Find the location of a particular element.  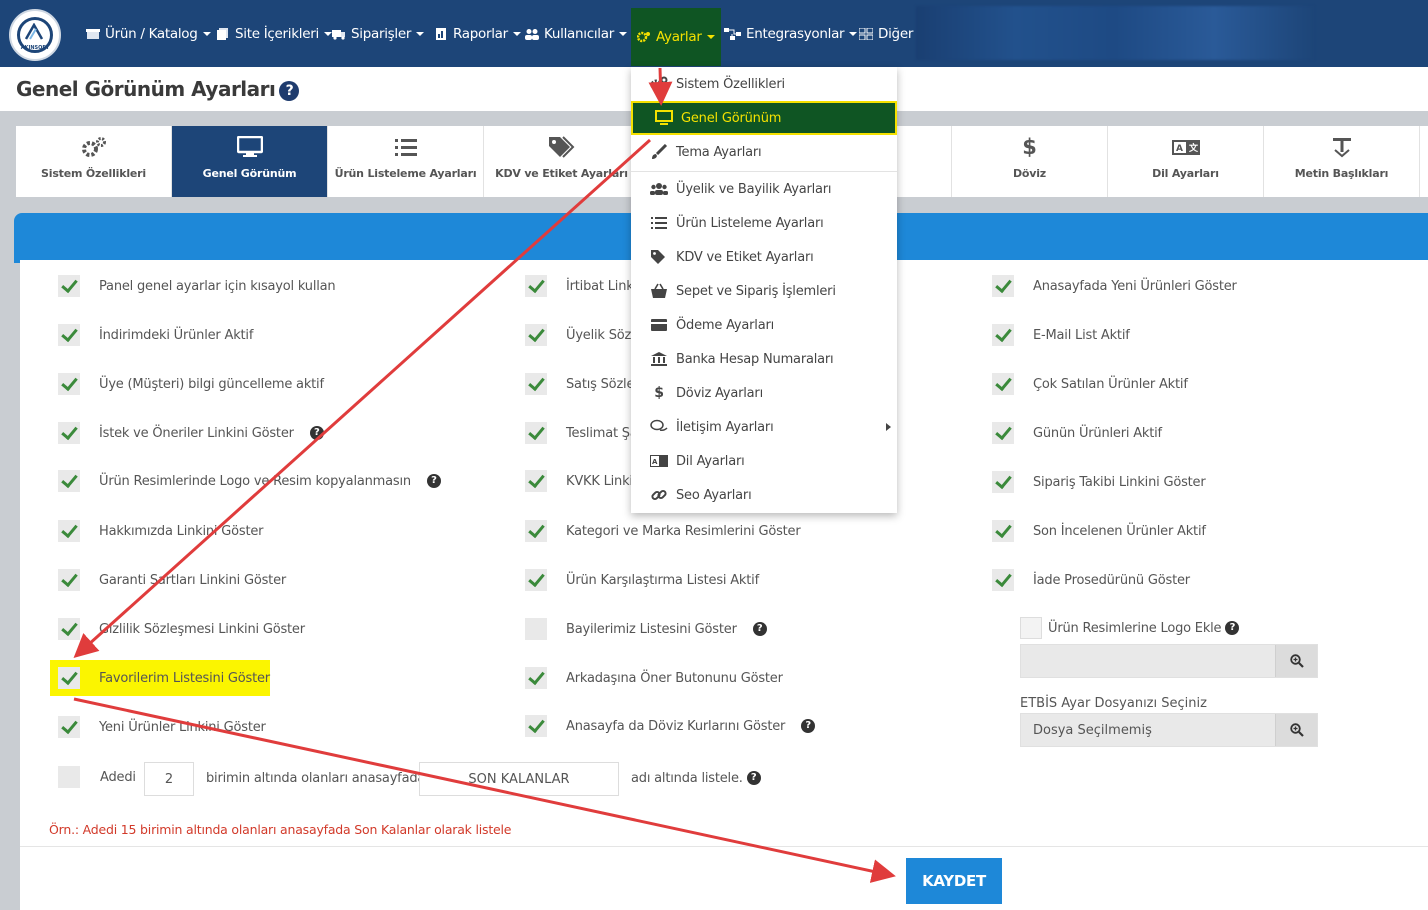

setting-row: Panel genel ayarlar için kısayol kullan is located at coordinates (197, 286).